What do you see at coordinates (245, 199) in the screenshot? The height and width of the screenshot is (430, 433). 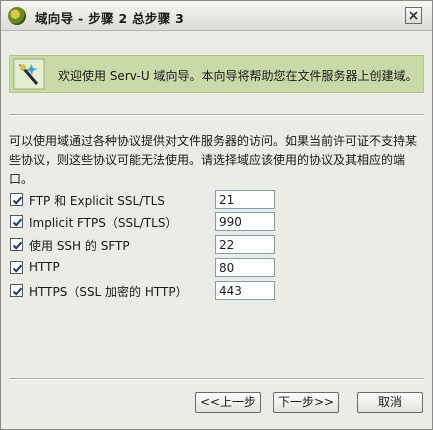 I see `ftp-port-input` at bounding box center [245, 199].